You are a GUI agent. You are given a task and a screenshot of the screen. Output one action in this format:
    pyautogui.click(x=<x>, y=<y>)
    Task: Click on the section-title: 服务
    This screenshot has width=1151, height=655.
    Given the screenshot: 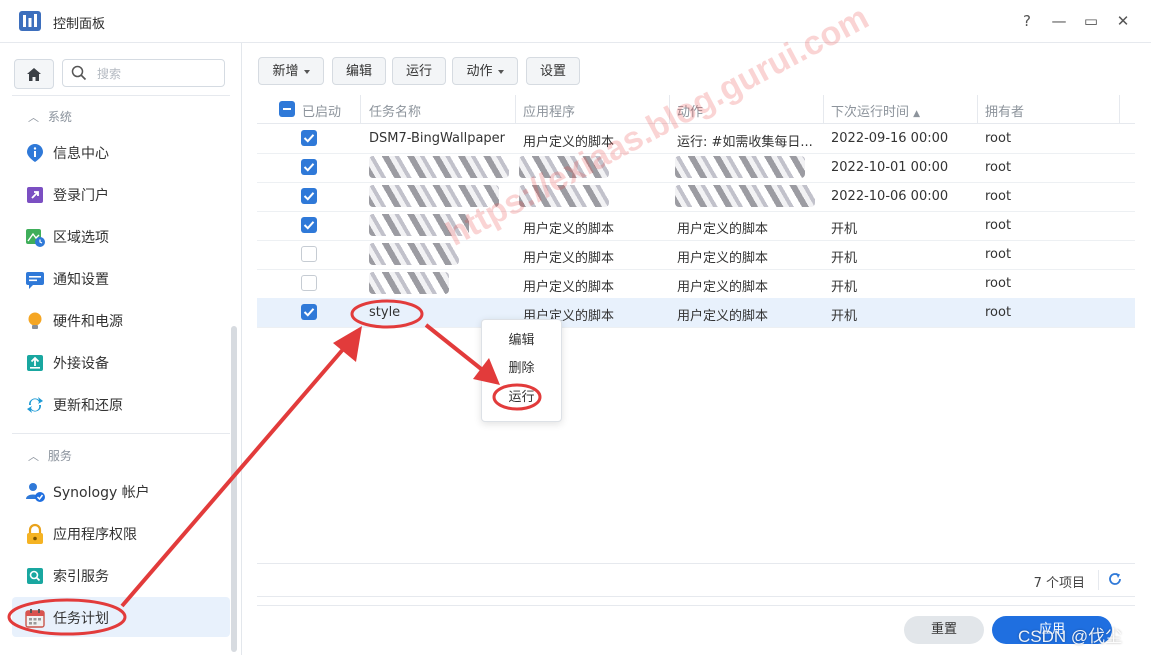 What is the action you would take?
    pyautogui.click(x=59, y=456)
    